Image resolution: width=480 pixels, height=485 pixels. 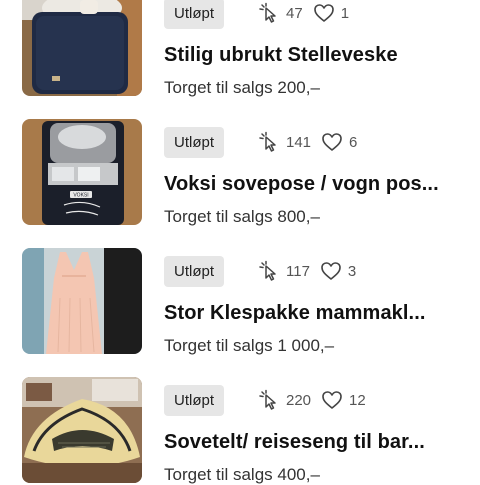 I want to click on listing-thumbnail: VOKSI, so click(x=82, y=172).